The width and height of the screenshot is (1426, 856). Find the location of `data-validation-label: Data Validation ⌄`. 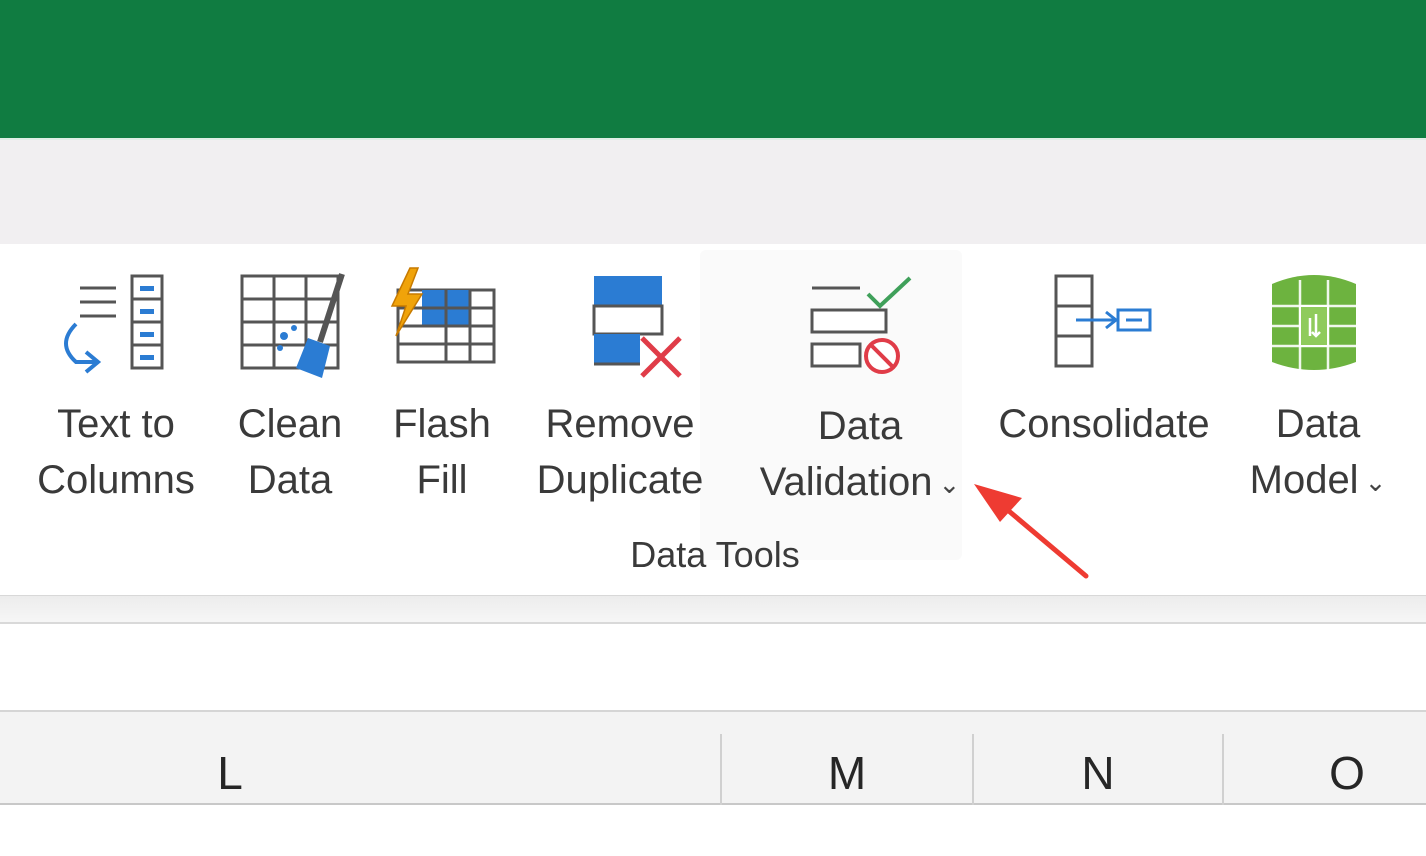

data-validation-label: Data Validation ⌄ is located at coordinates (860, 454).